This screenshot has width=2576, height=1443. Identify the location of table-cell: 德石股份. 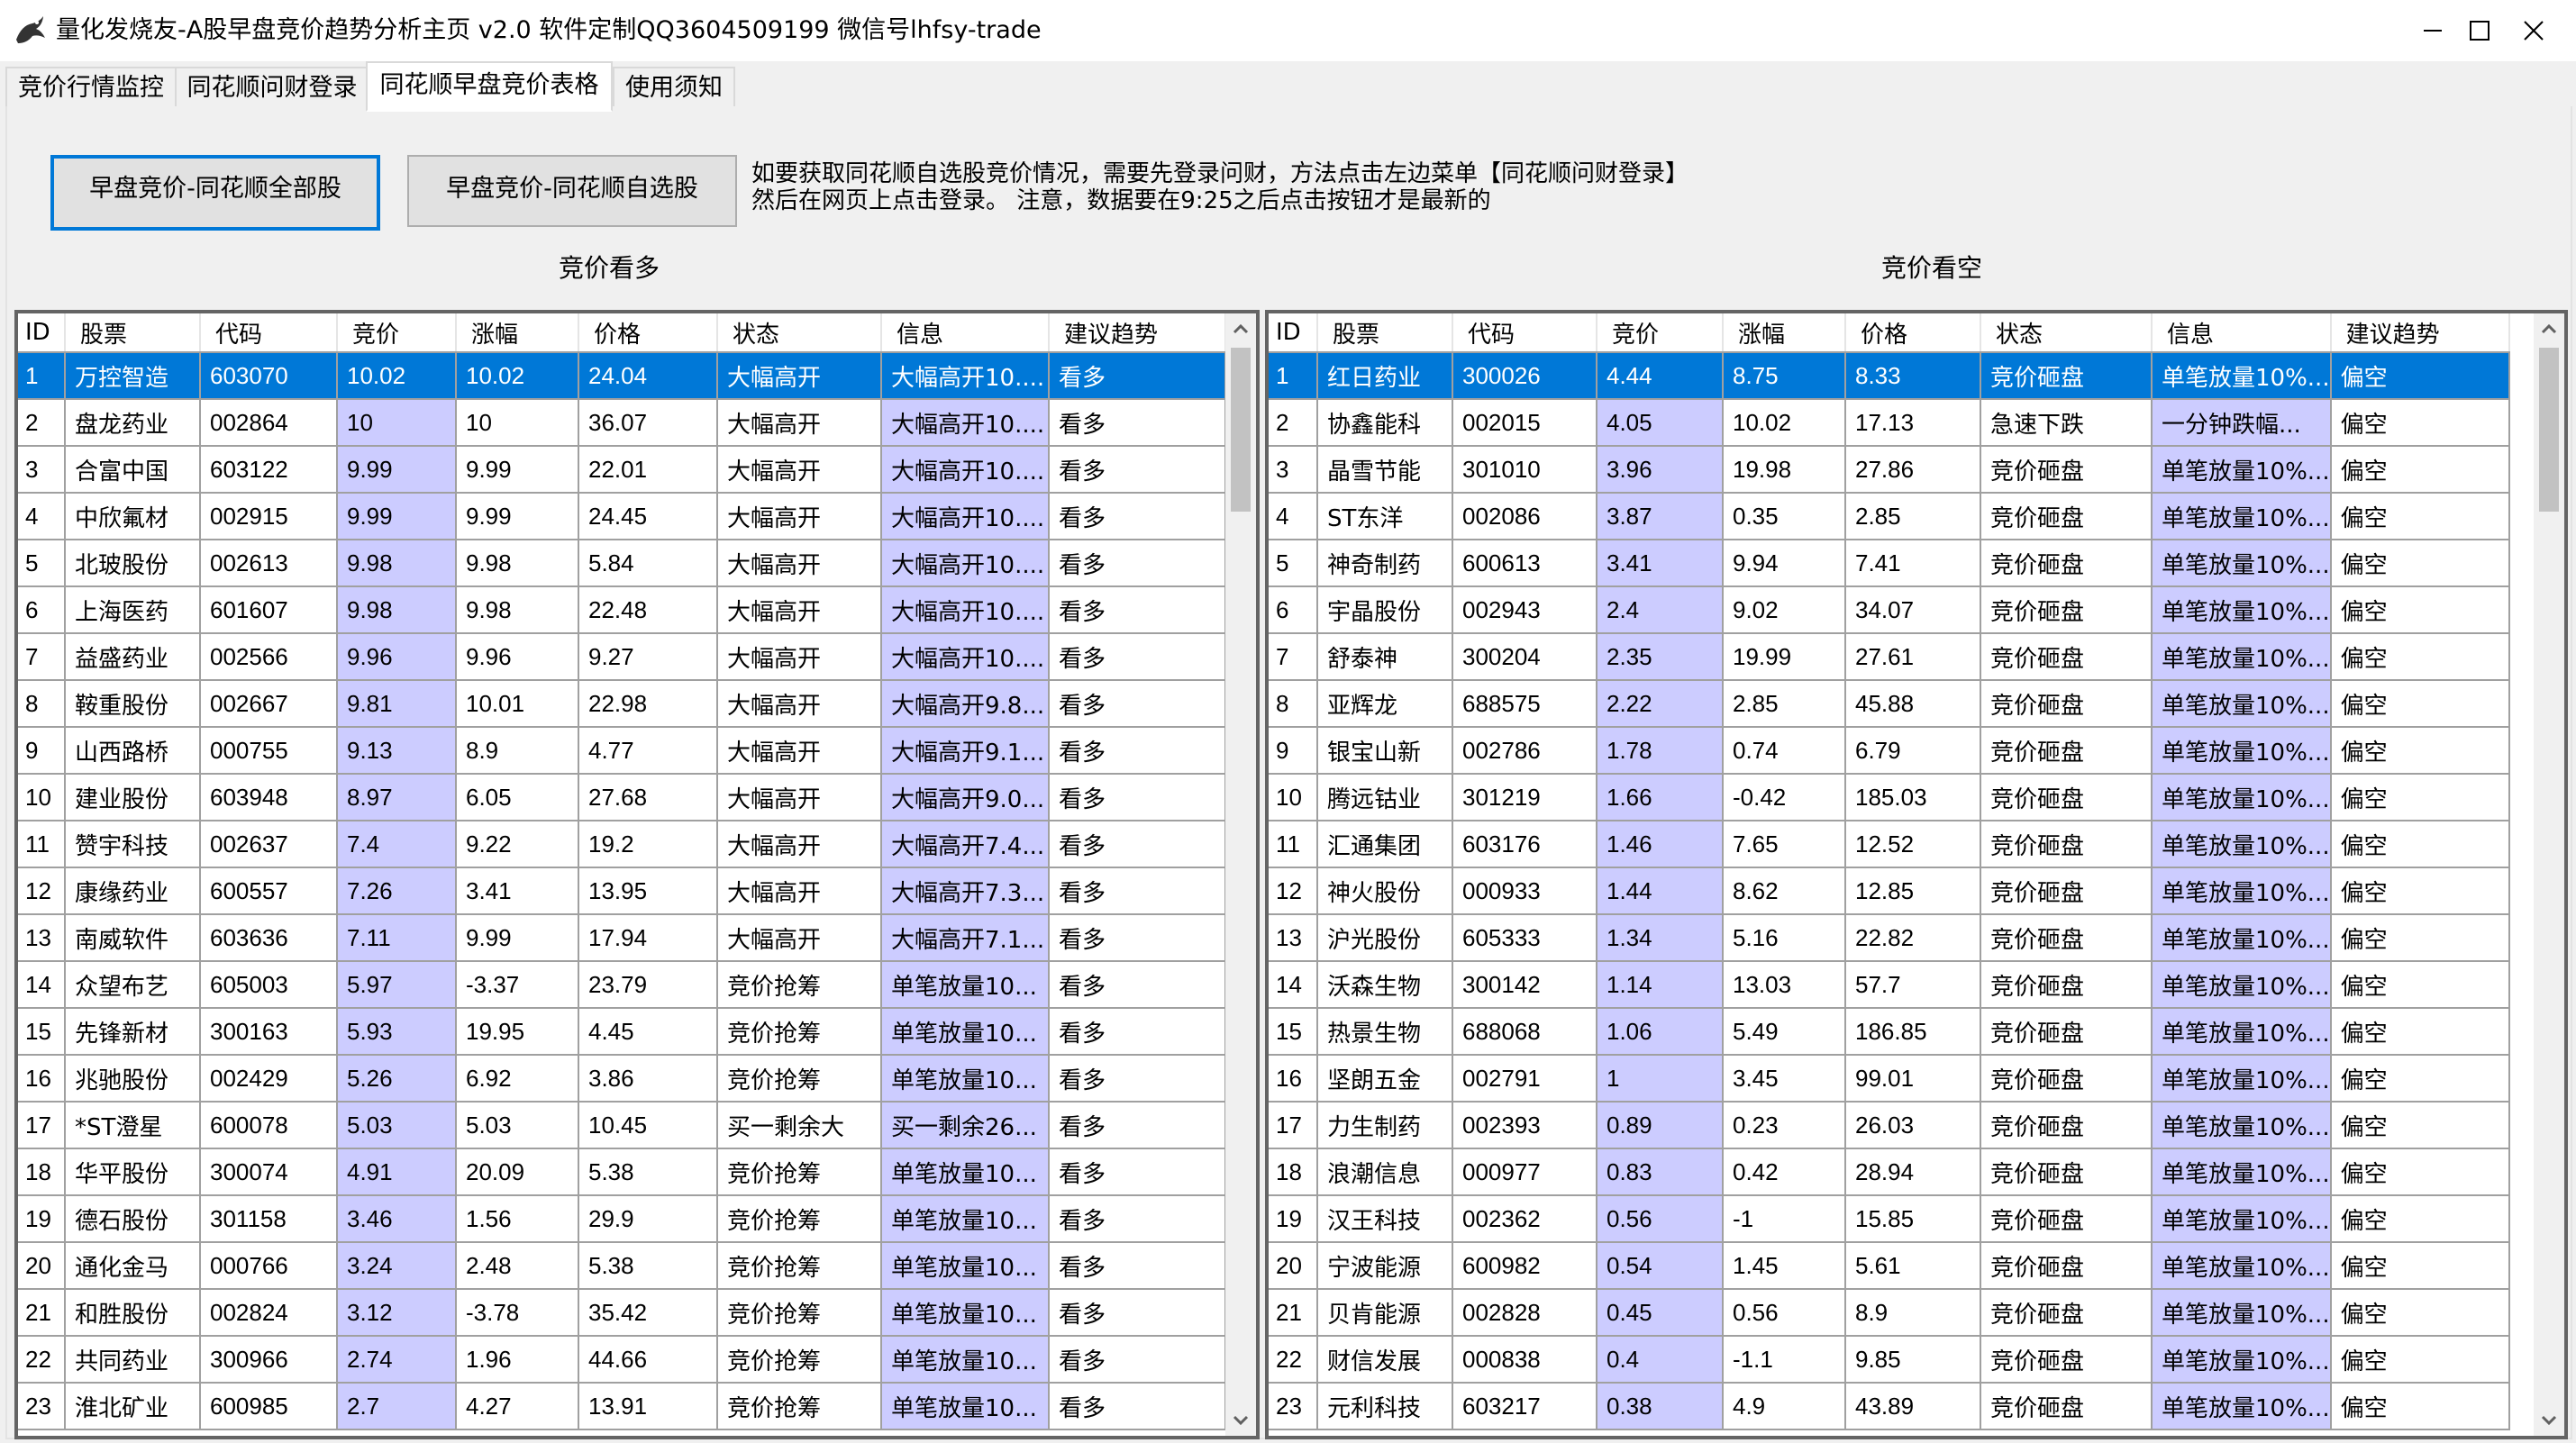
(133, 1219).